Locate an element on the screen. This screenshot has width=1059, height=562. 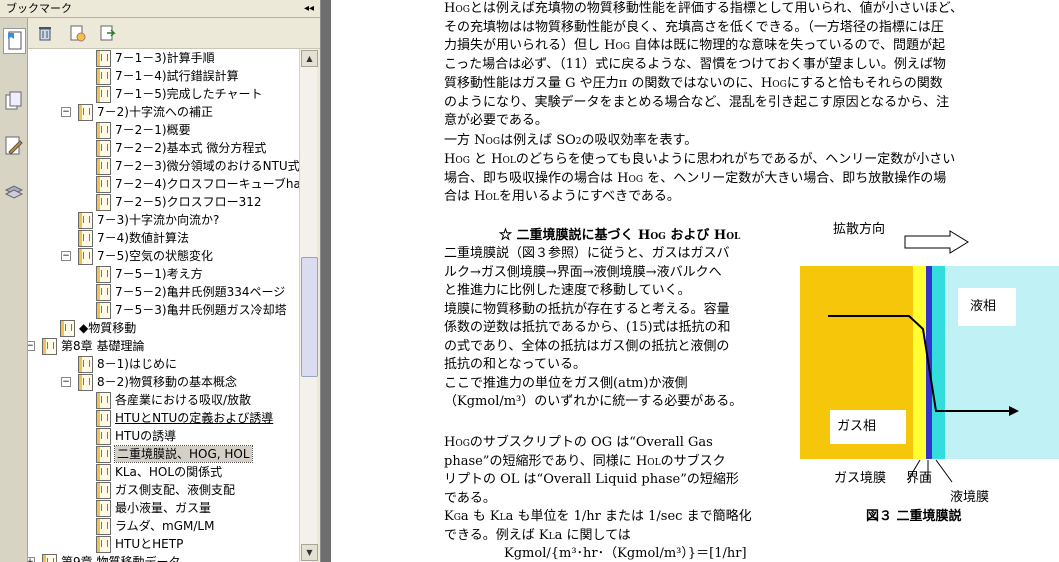
bookmark-label: 7－4)数値計算法 is located at coordinates (143, 238).